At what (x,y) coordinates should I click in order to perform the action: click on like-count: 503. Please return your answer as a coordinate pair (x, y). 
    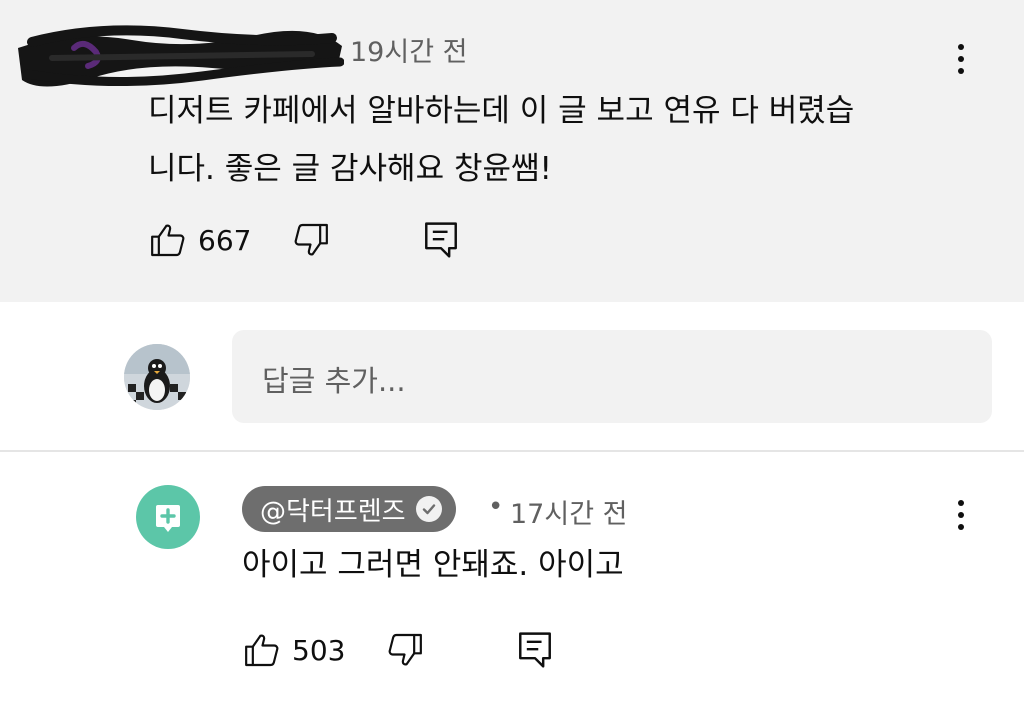
    Looking at the image, I should click on (319, 650).